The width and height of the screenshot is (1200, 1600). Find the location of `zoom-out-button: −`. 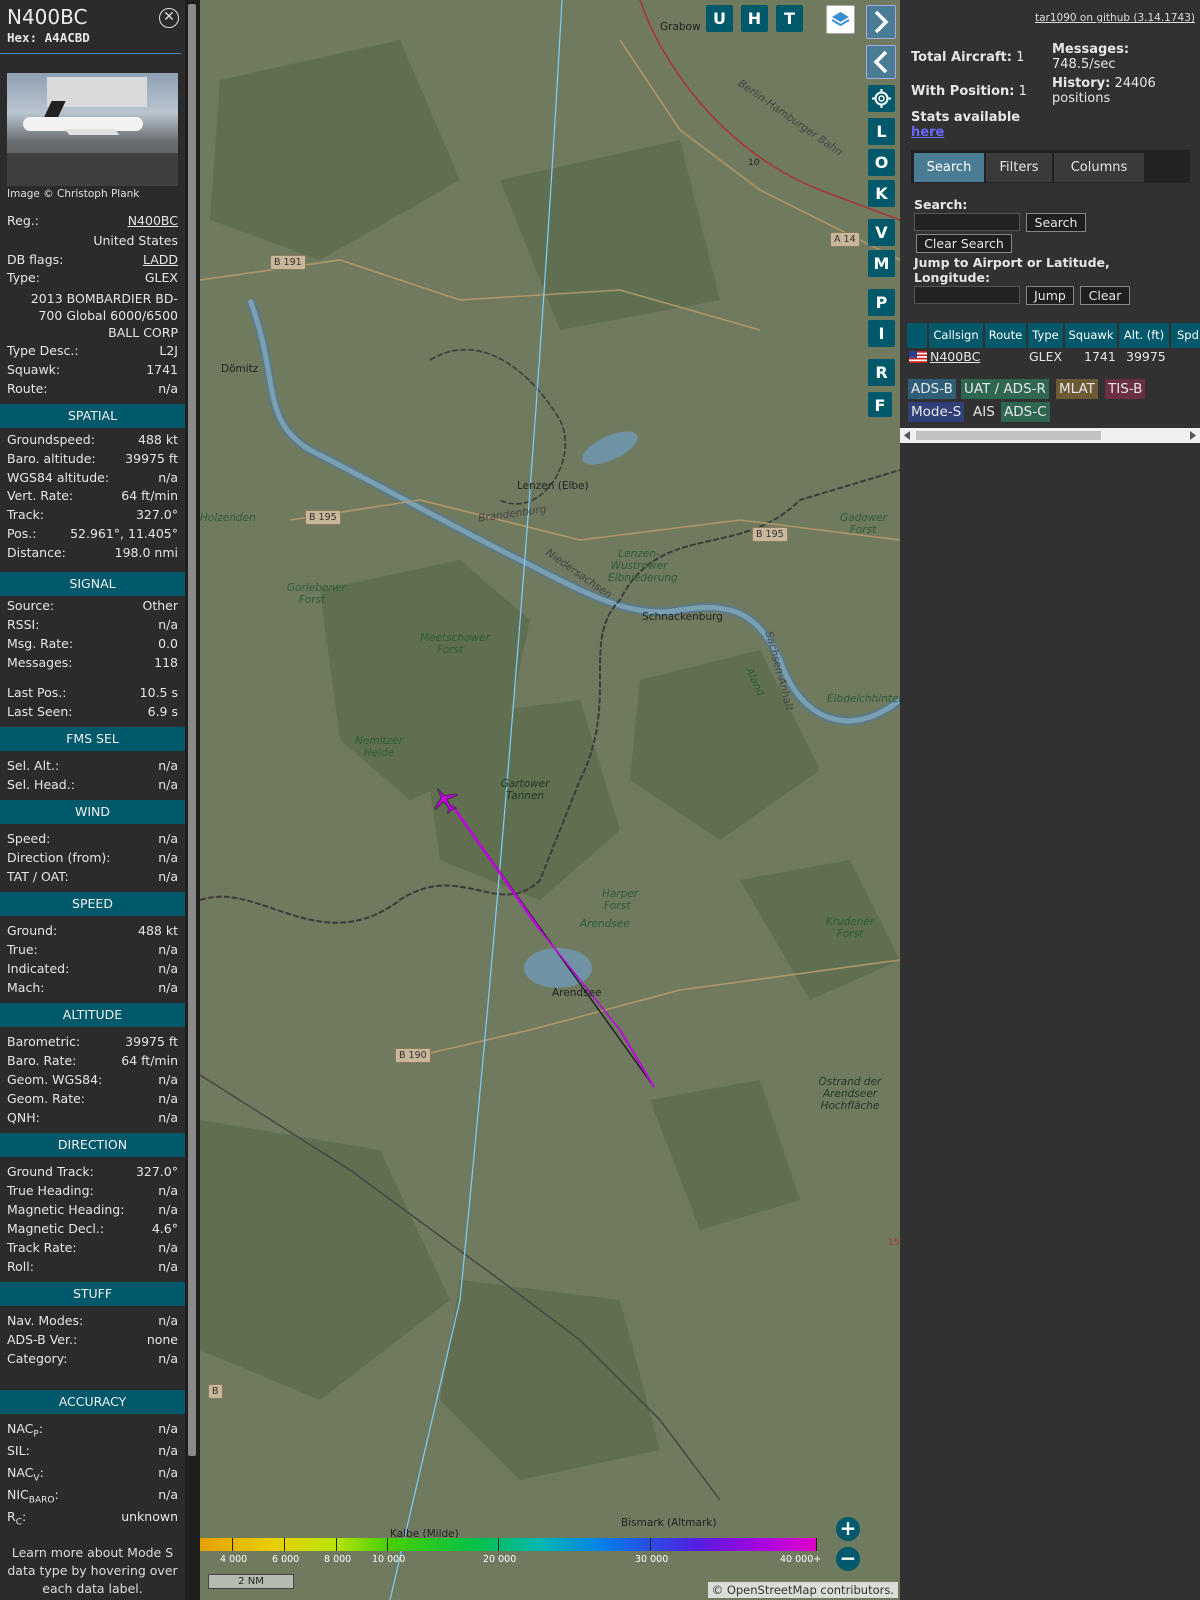

zoom-out-button: − is located at coordinates (848, 1559).